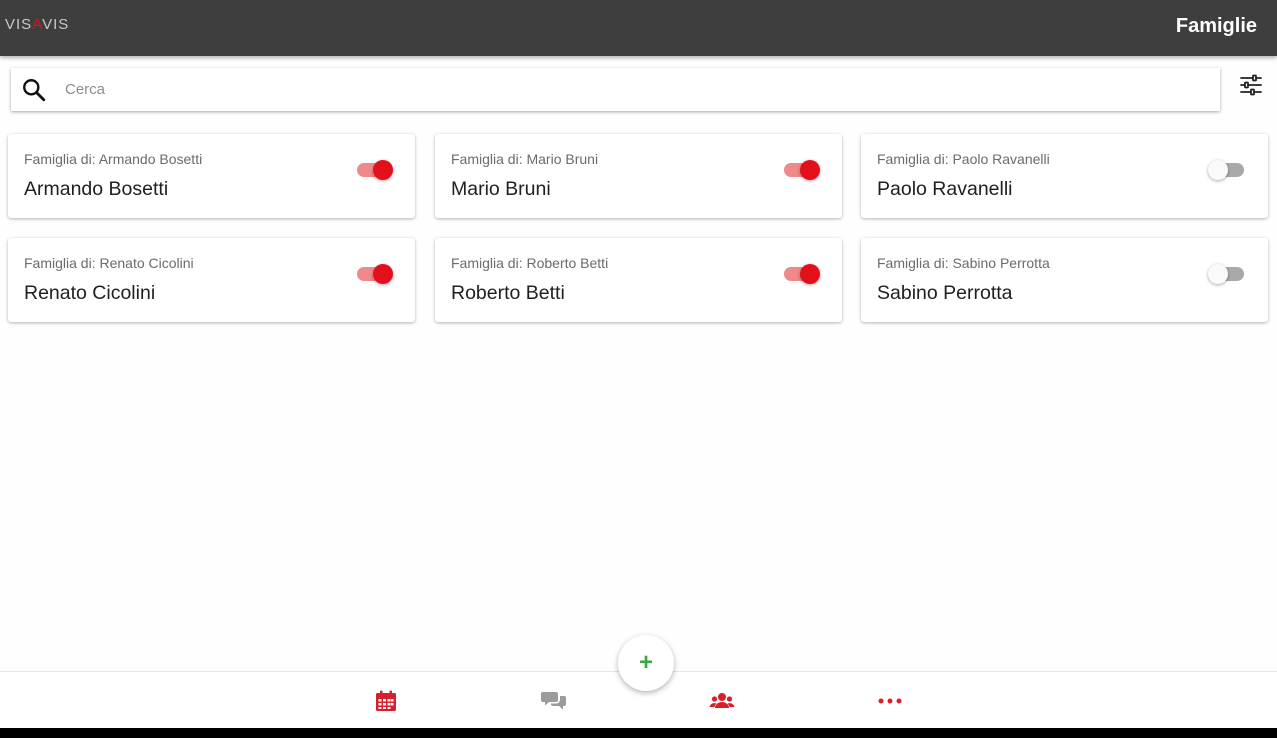 The image size is (1277, 738). Describe the element at coordinates (890, 701) in the screenshot. I see `more-icon` at that location.